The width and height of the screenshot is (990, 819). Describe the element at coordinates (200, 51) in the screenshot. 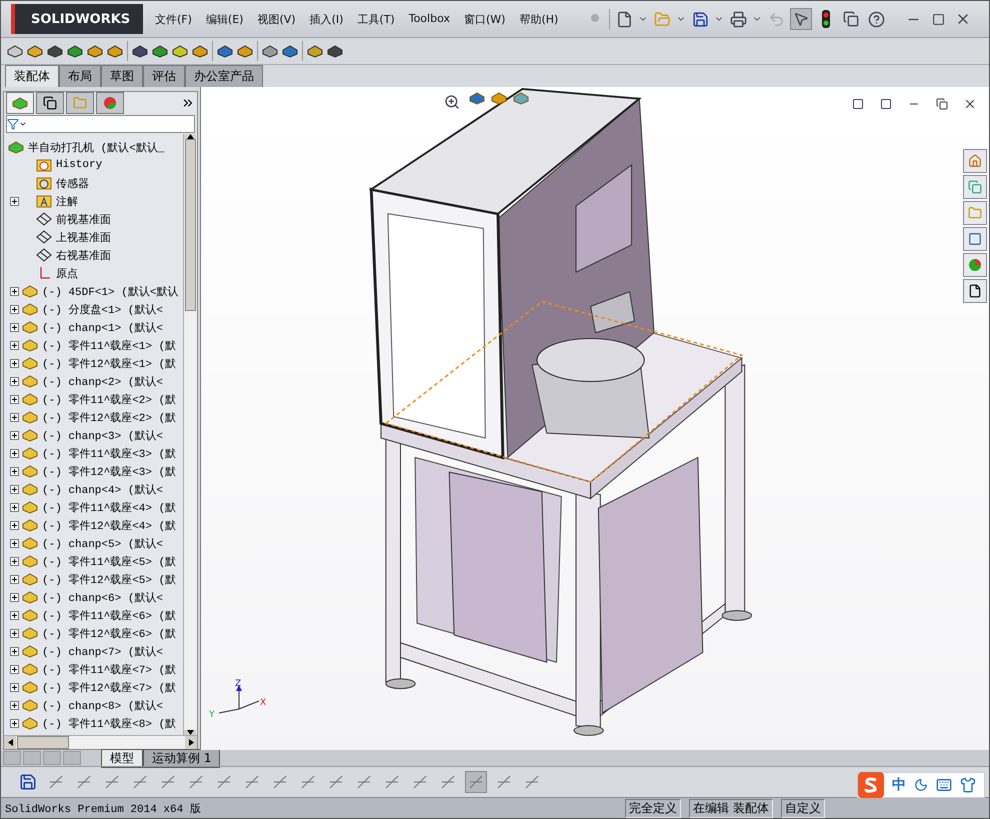

I see `toolbar-icon` at that location.